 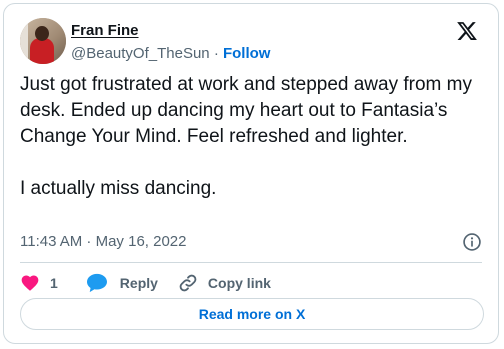 I want to click on like-button: 1, so click(x=53, y=283).